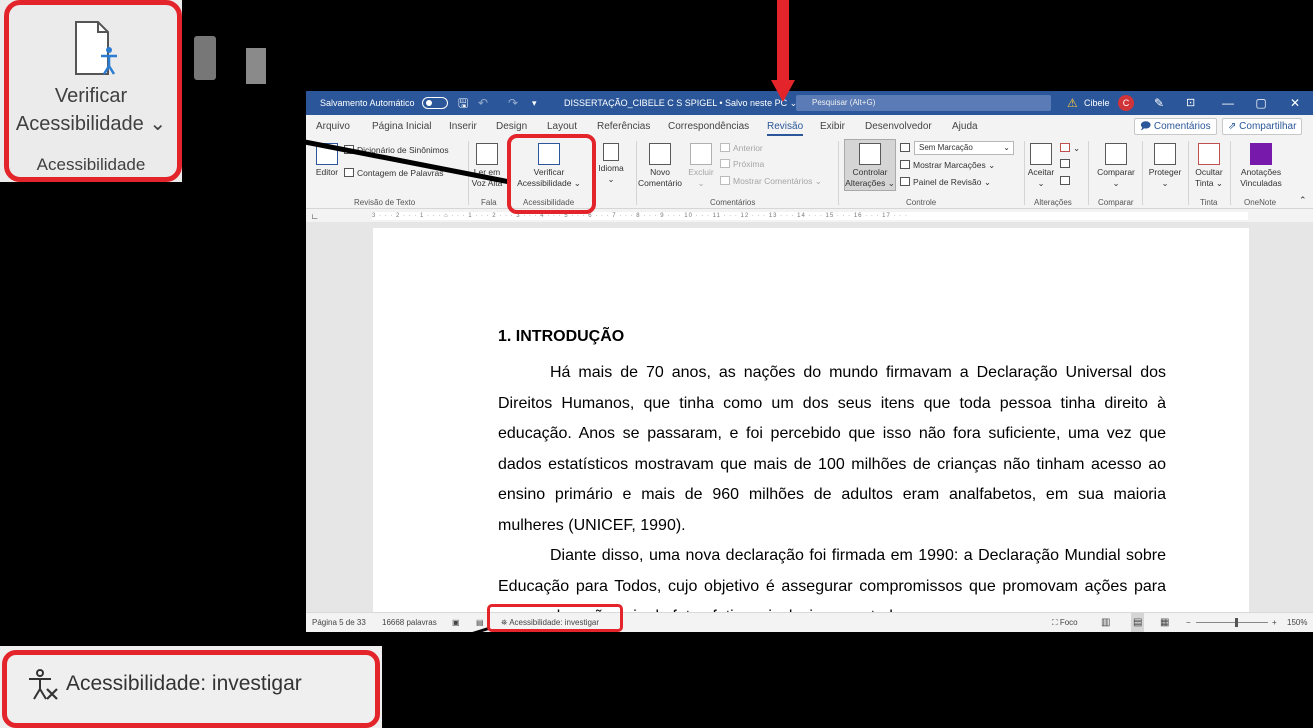 Image resolution: width=1313 pixels, height=728 pixels. I want to click on highlight-zoom-top, so click(93, 91).